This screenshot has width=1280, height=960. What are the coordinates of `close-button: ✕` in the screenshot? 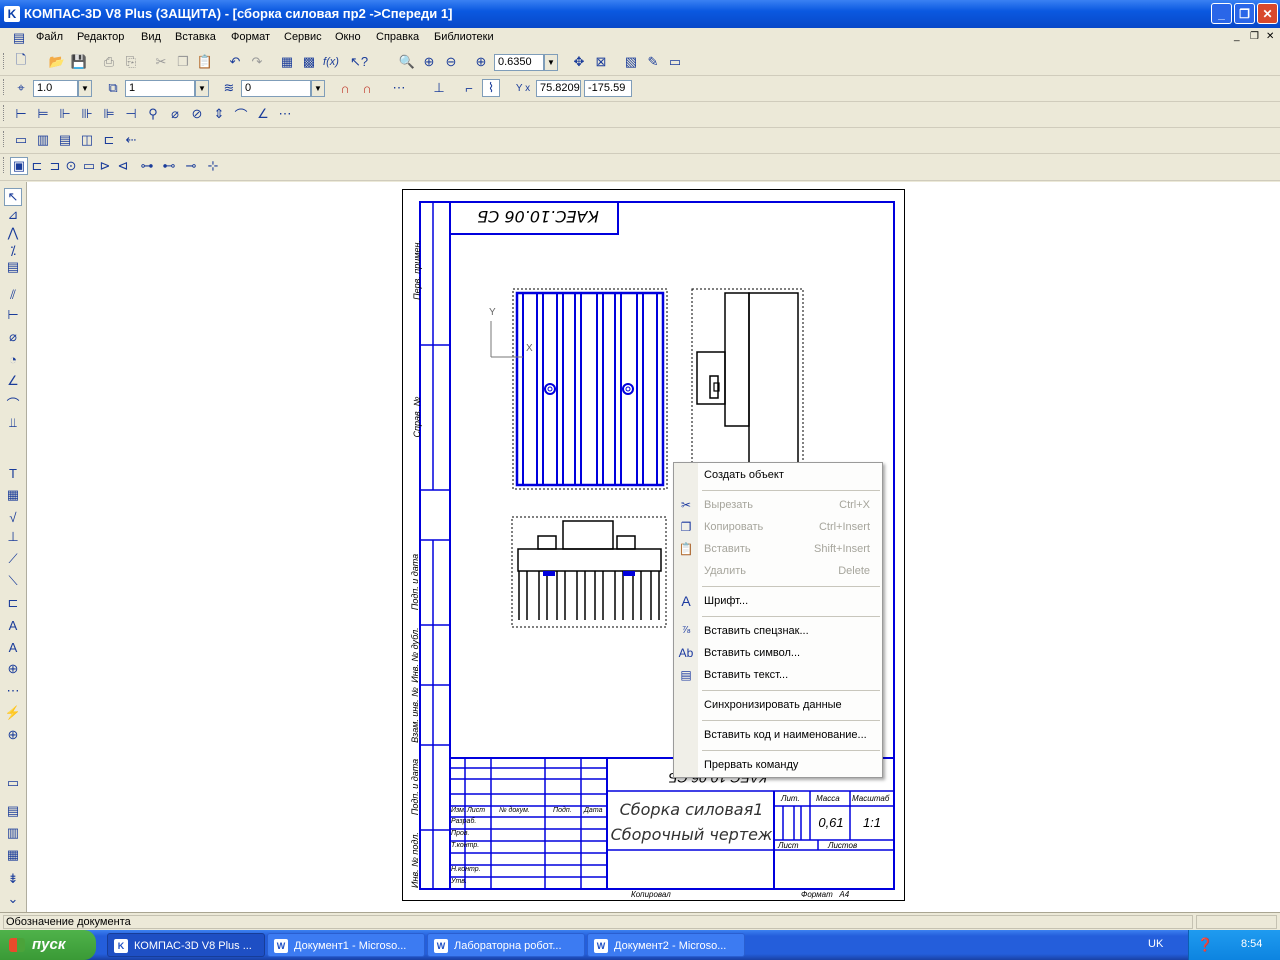 It's located at (1267, 13).